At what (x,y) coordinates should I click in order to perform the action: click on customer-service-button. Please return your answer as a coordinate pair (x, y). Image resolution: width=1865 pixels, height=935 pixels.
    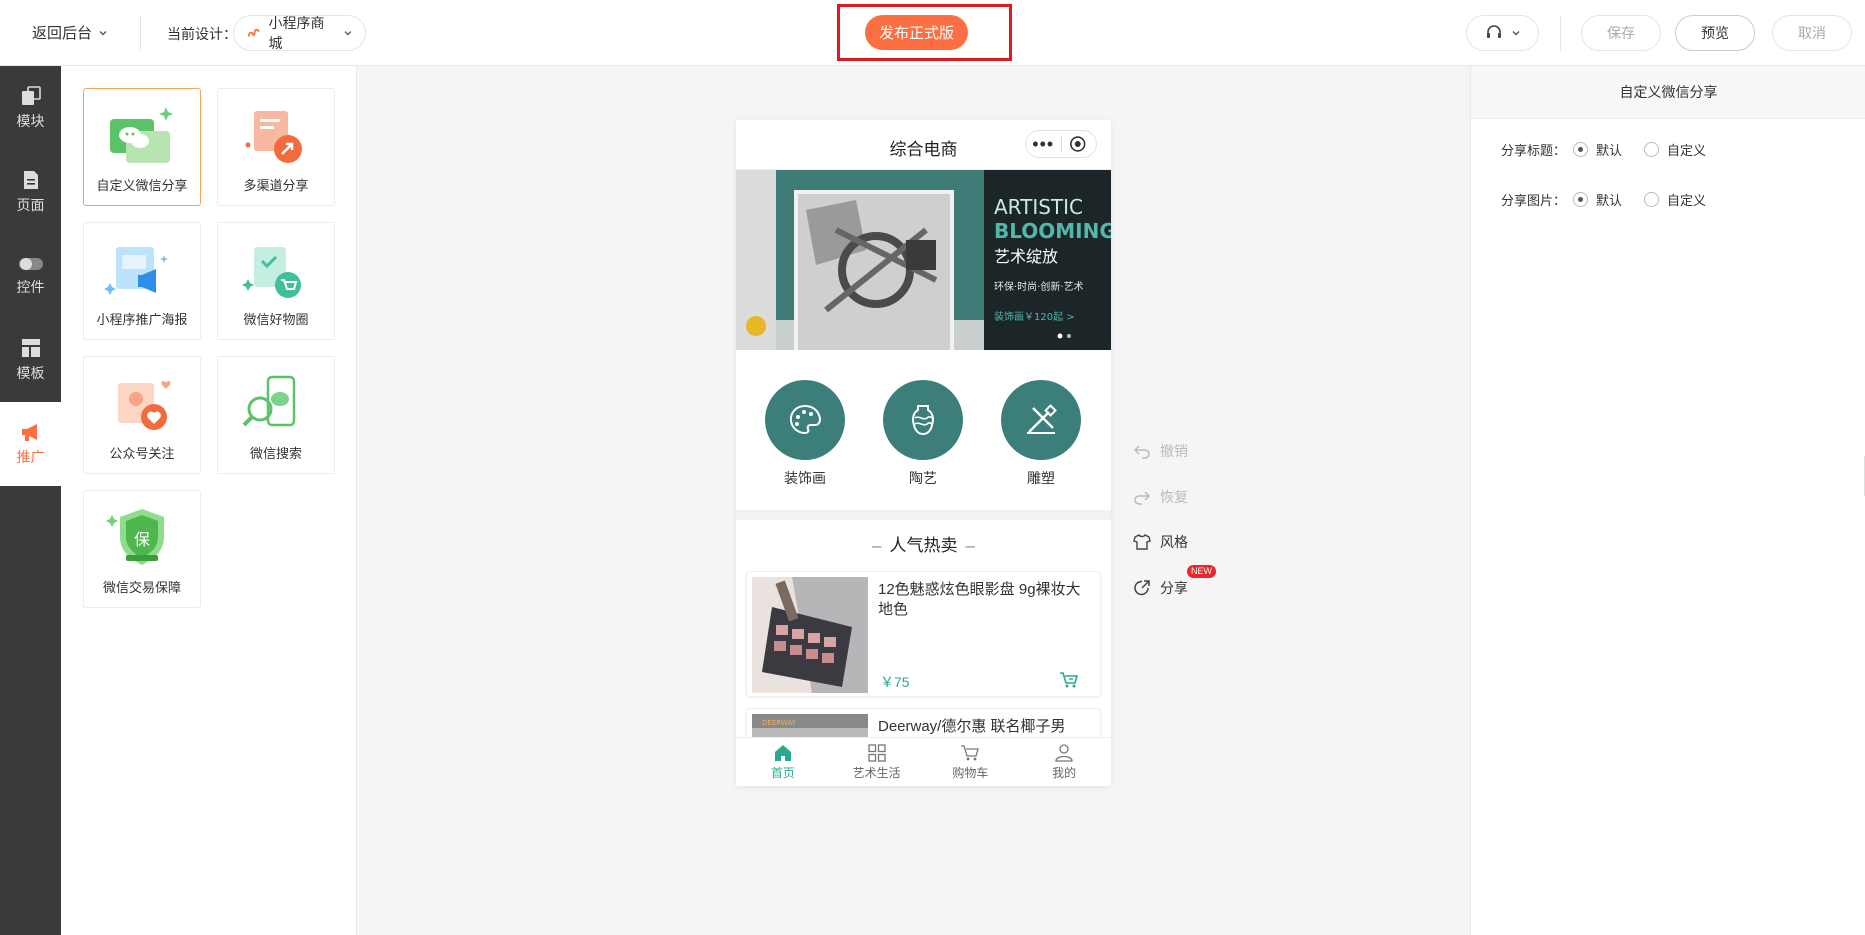
    Looking at the image, I should click on (1502, 33).